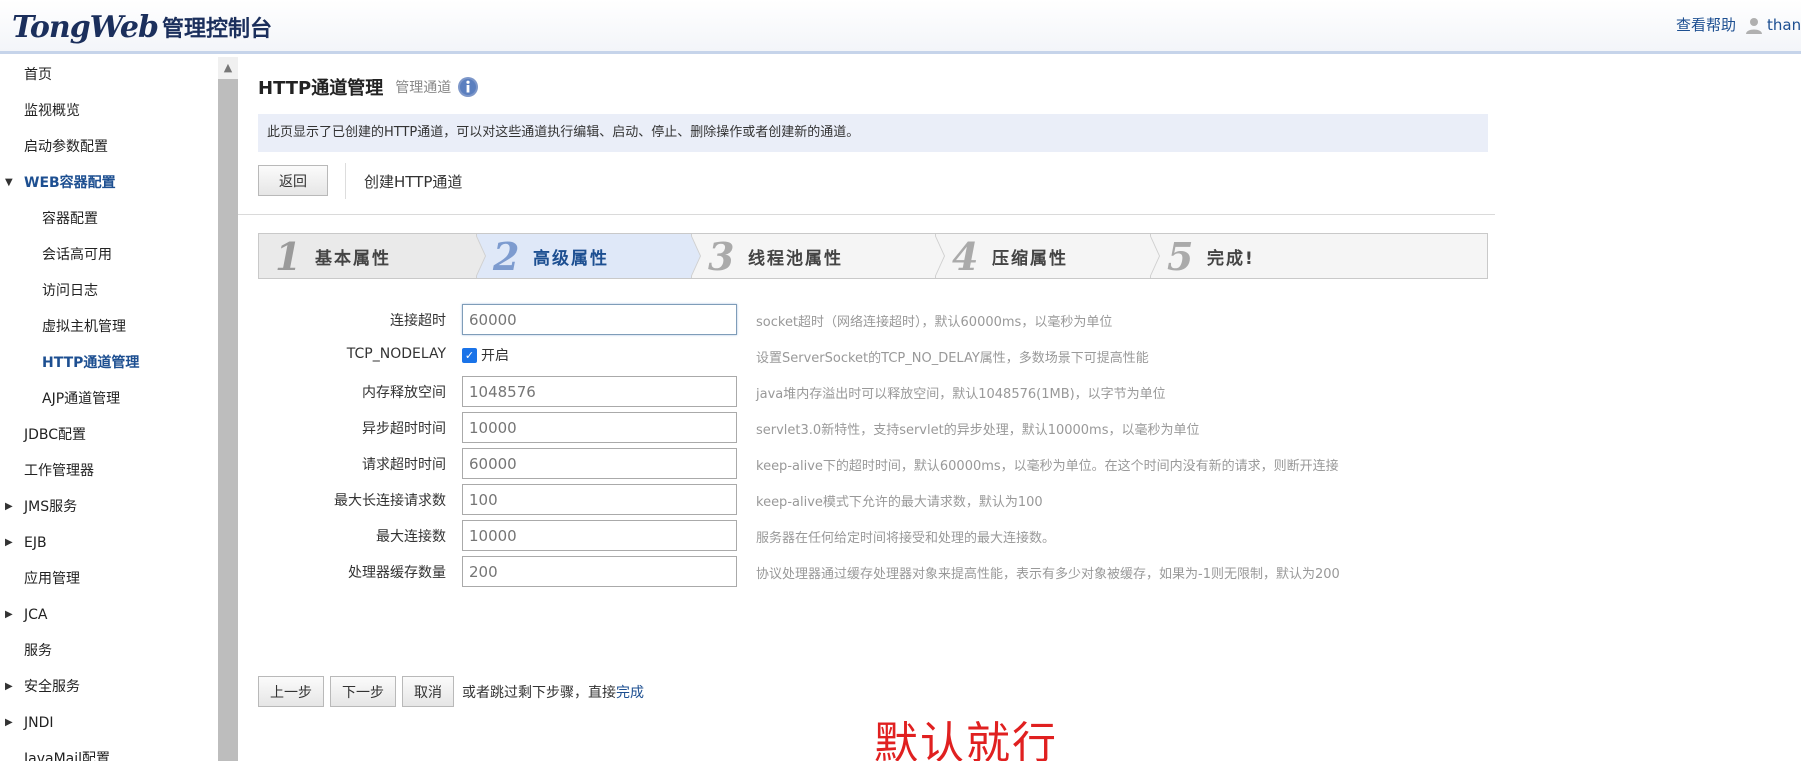 The height and width of the screenshot is (761, 1801). I want to click on sidebar-item-jndi: ▶ JNDI, so click(109, 723).